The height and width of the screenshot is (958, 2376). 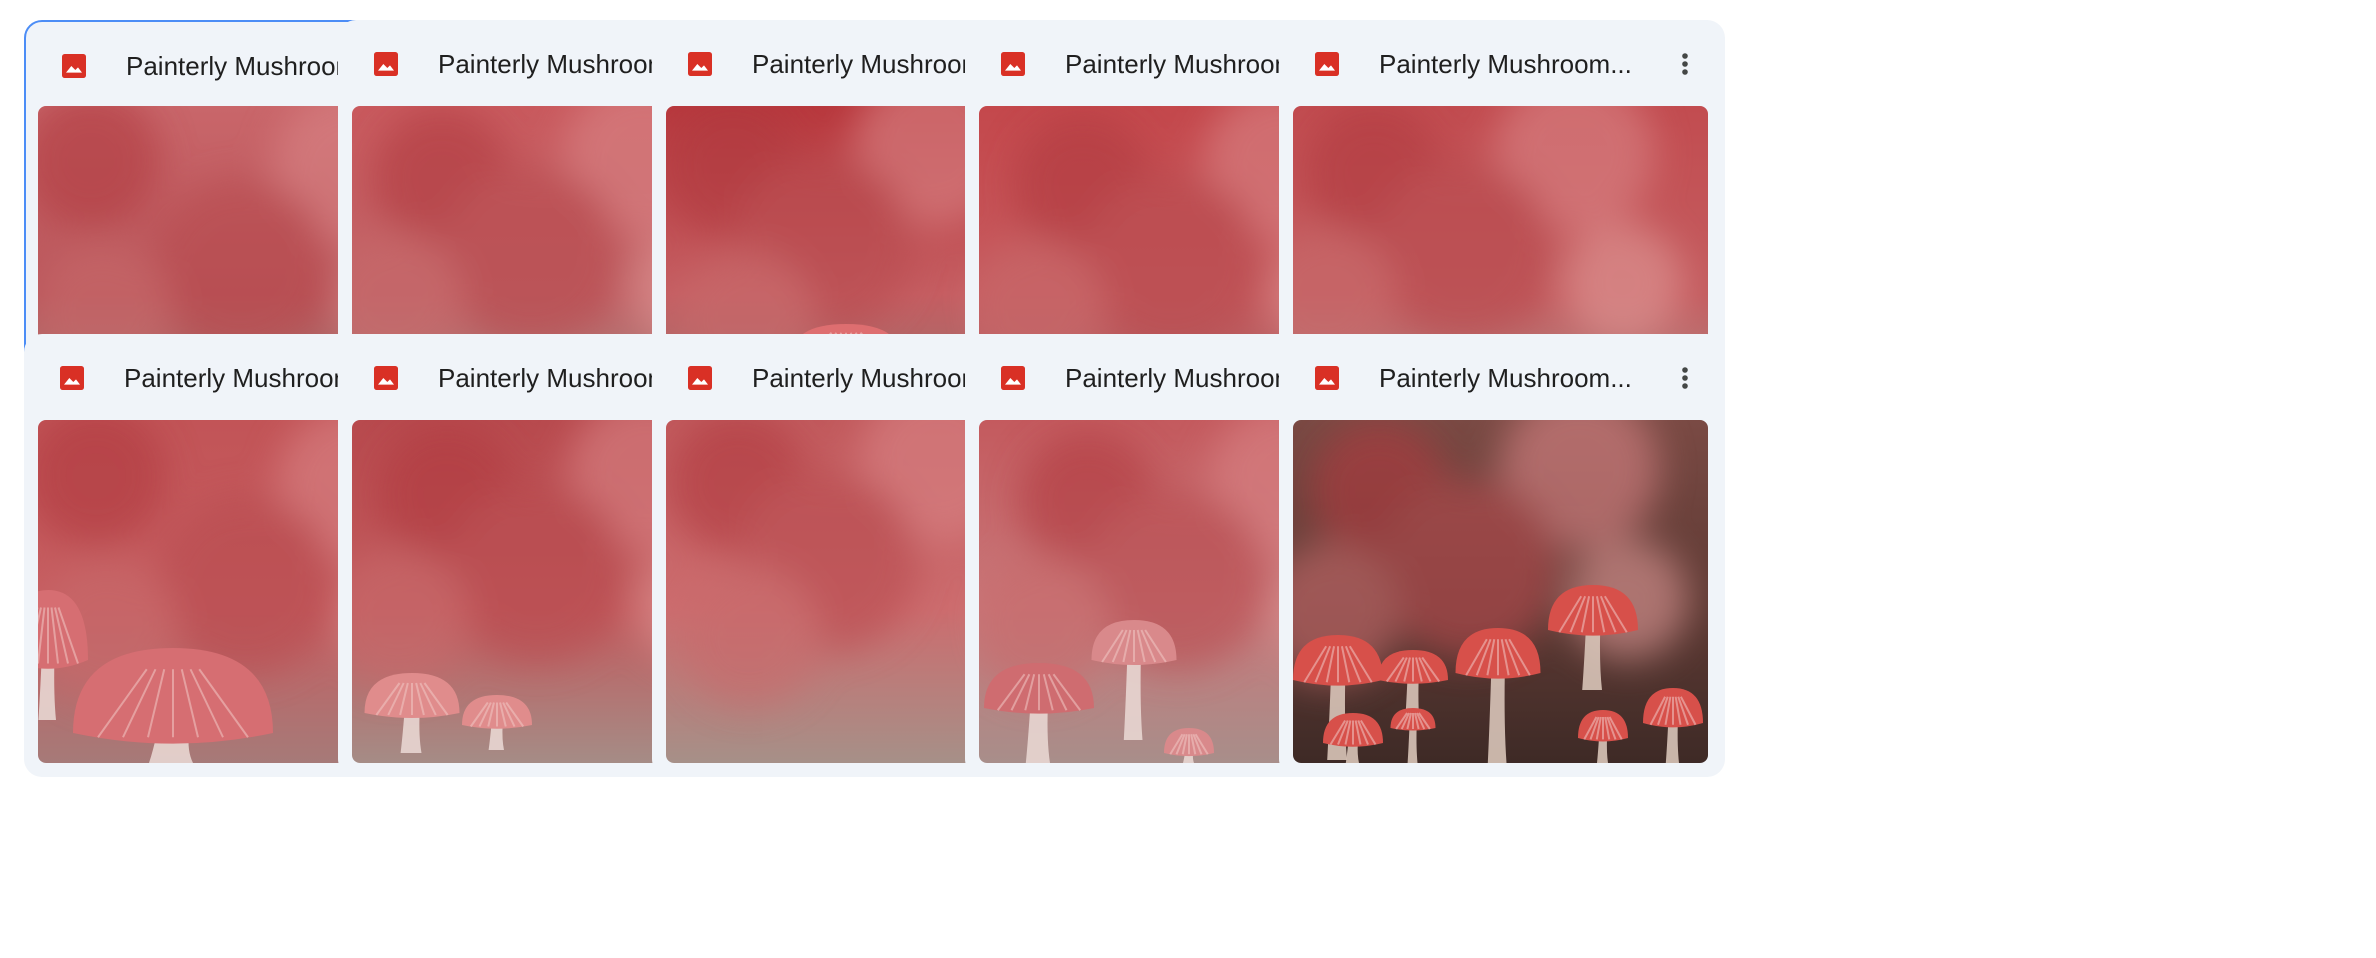 I want to click on file-thumbnail, so click(x=1500, y=591).